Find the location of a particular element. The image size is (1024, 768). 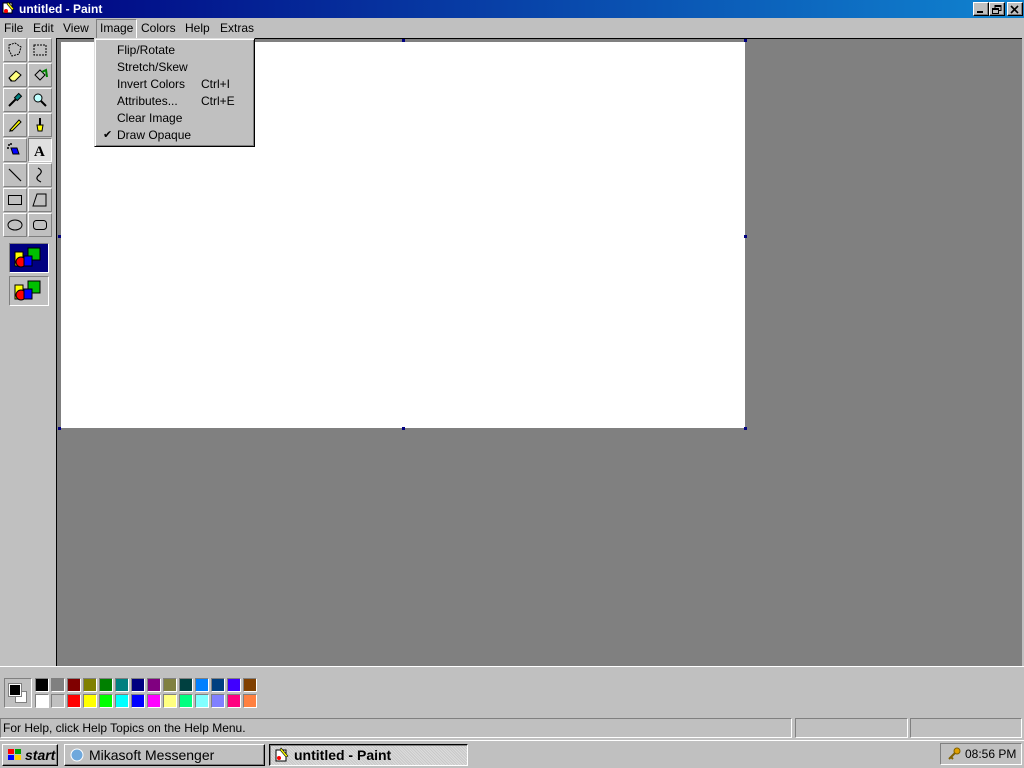

resize-handle-bottom-left is located at coordinates (59, 428).